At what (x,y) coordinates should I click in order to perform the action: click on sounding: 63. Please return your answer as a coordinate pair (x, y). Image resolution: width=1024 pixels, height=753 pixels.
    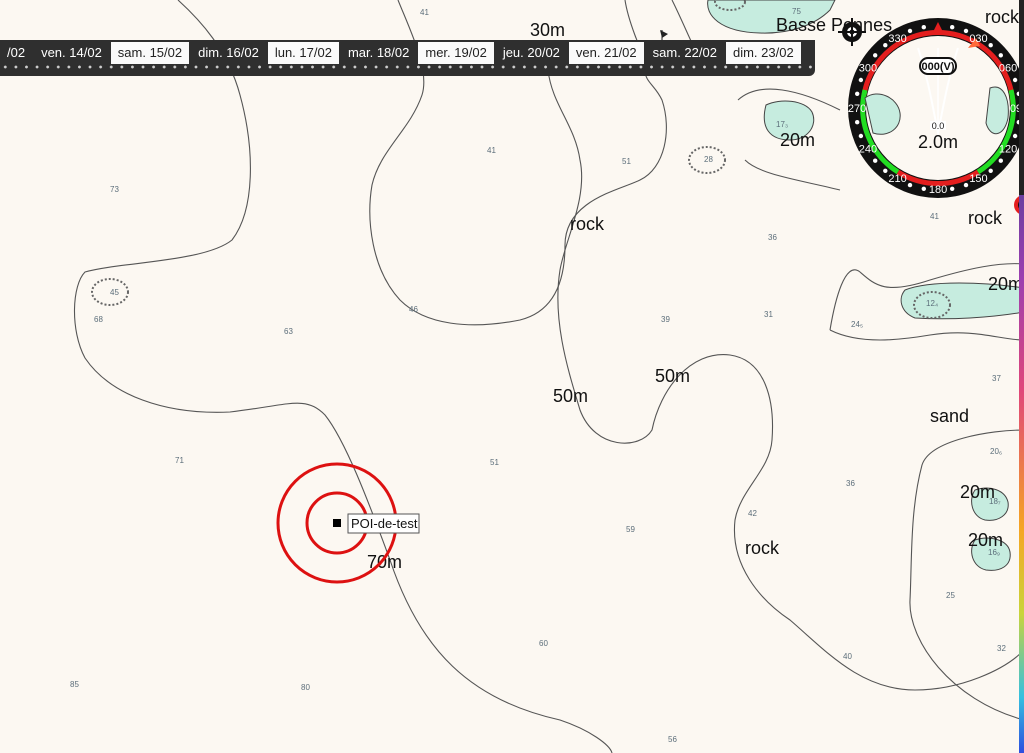
    Looking at the image, I should click on (288, 331).